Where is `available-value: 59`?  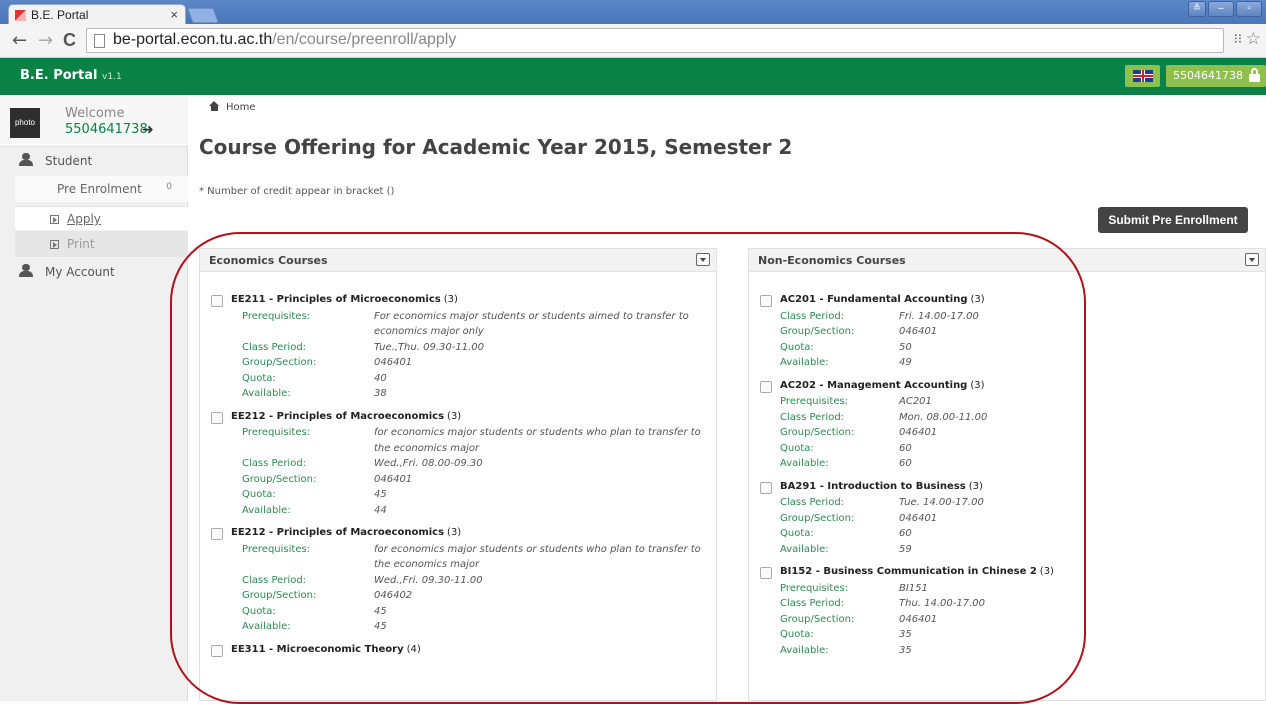
available-value: 59 is located at coordinates (905, 549).